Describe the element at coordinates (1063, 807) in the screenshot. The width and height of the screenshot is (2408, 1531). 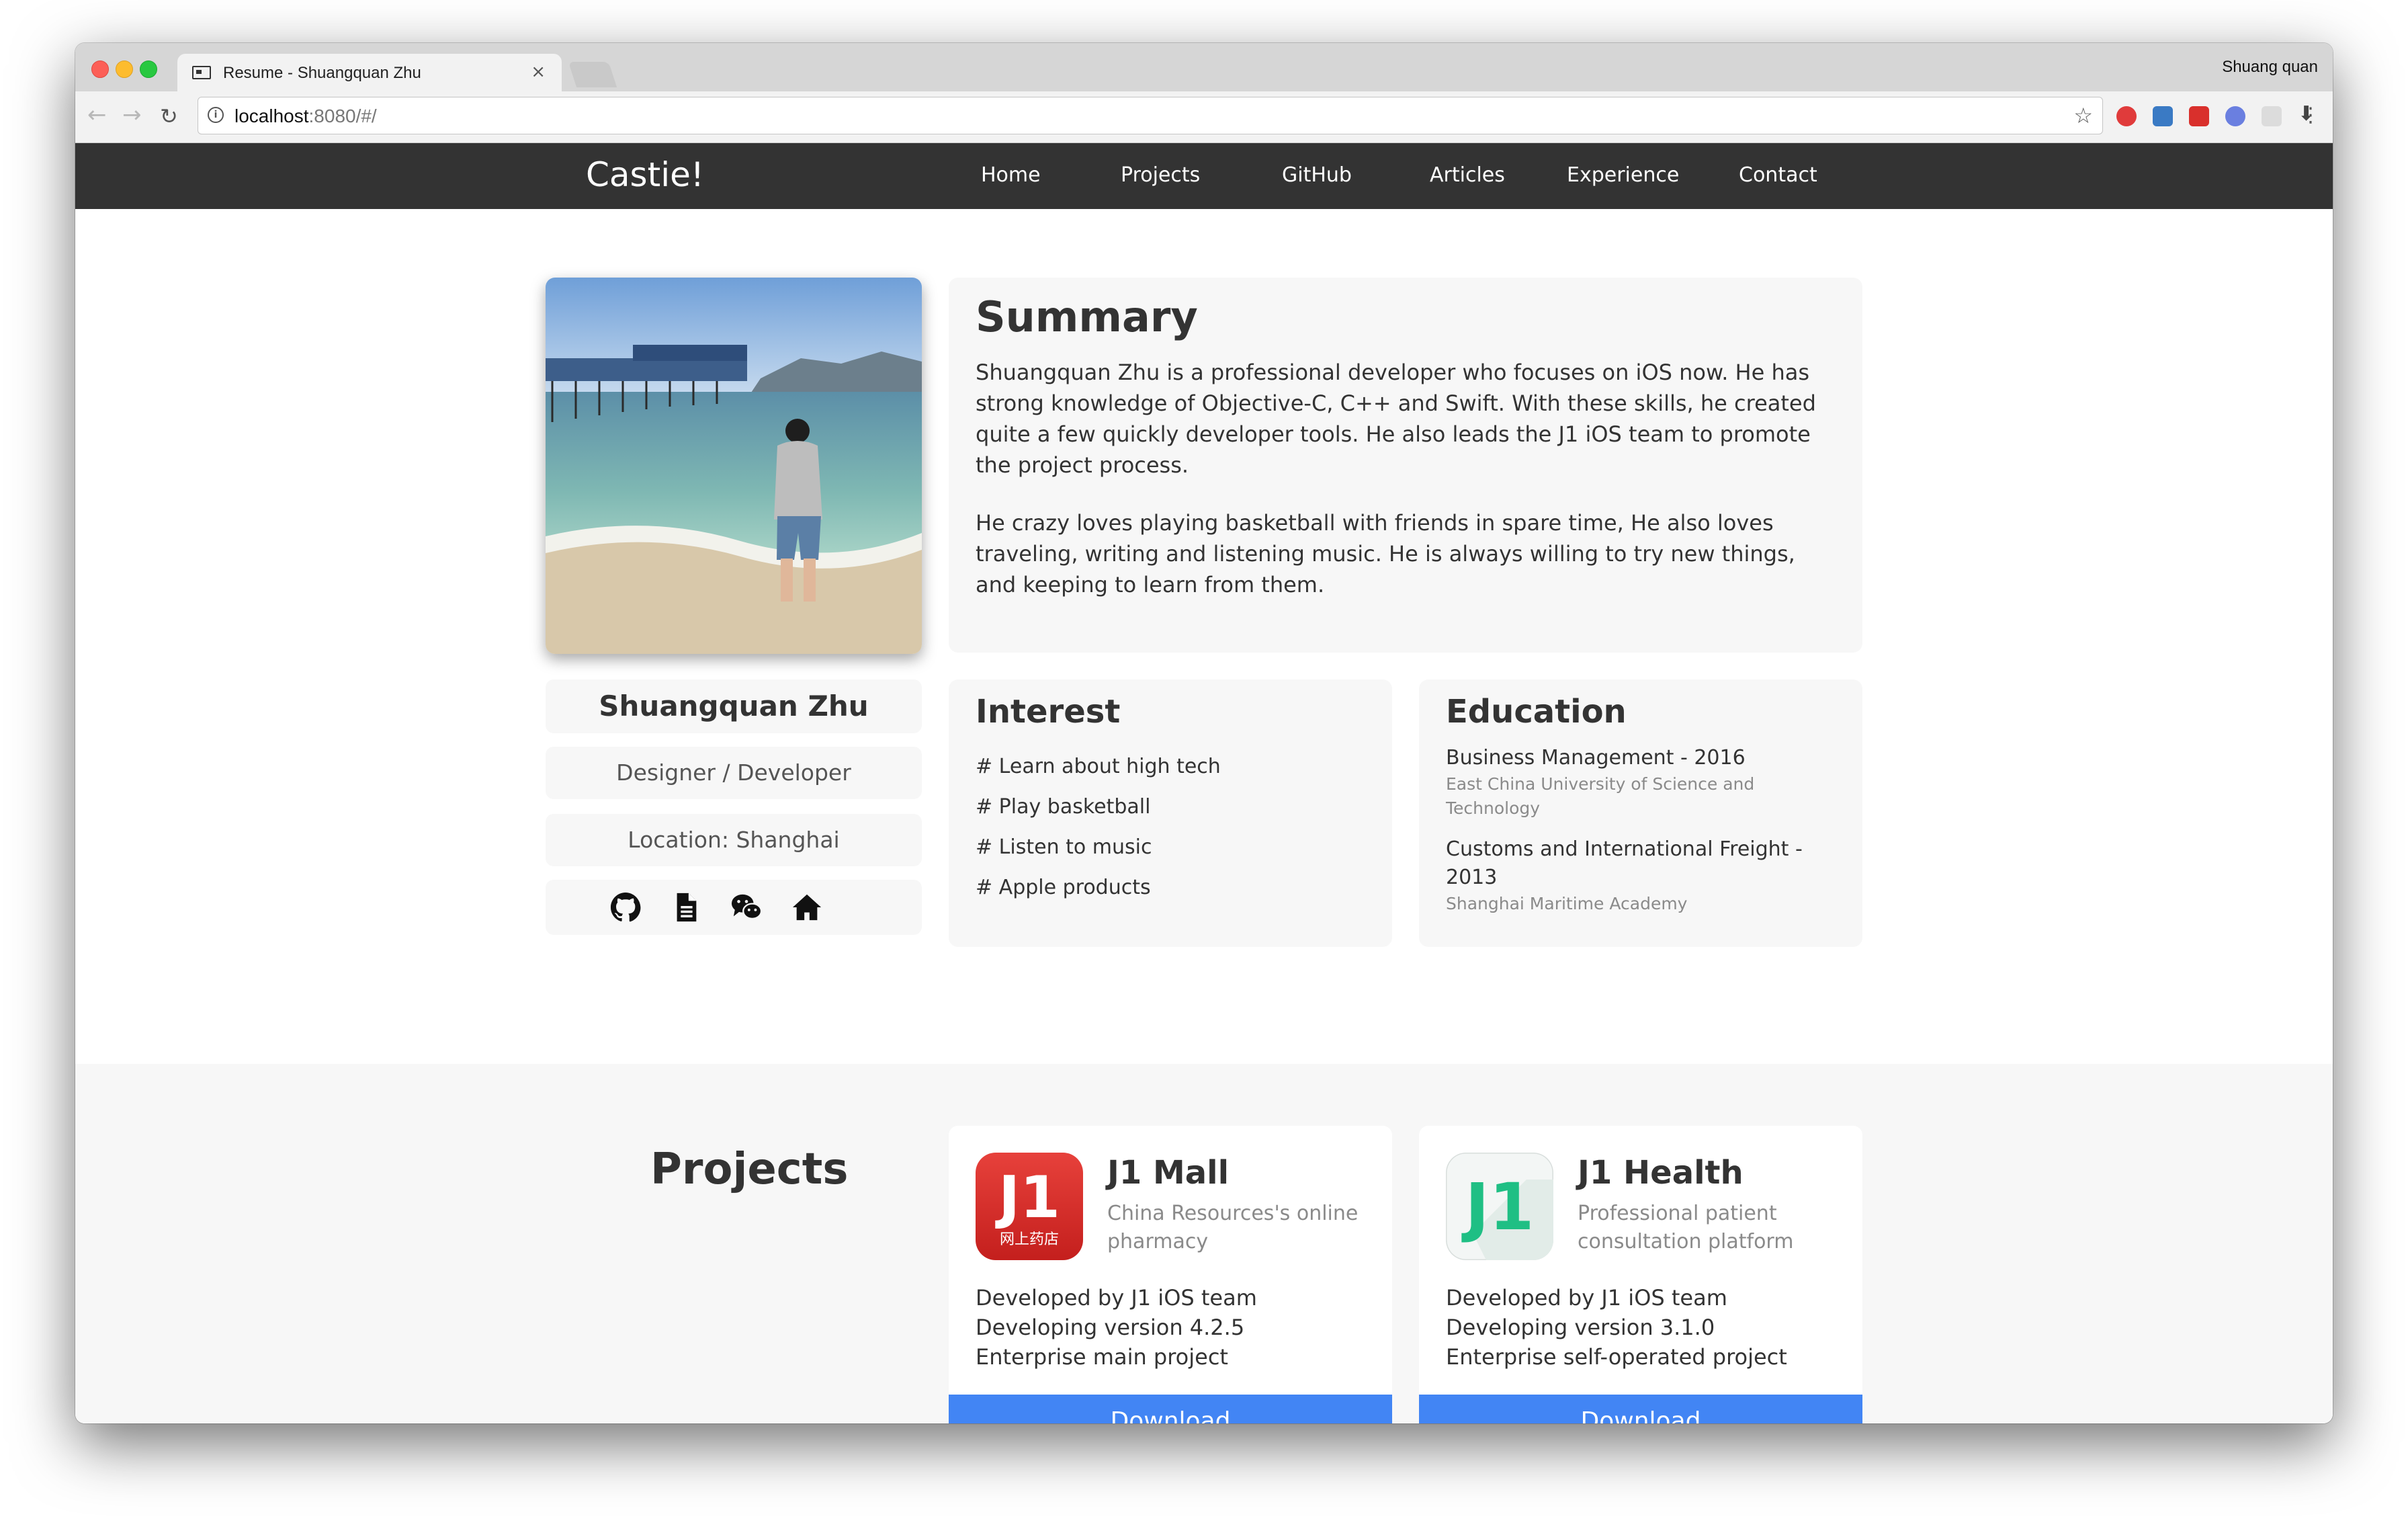
I see `list-item: # Play basketball` at that location.